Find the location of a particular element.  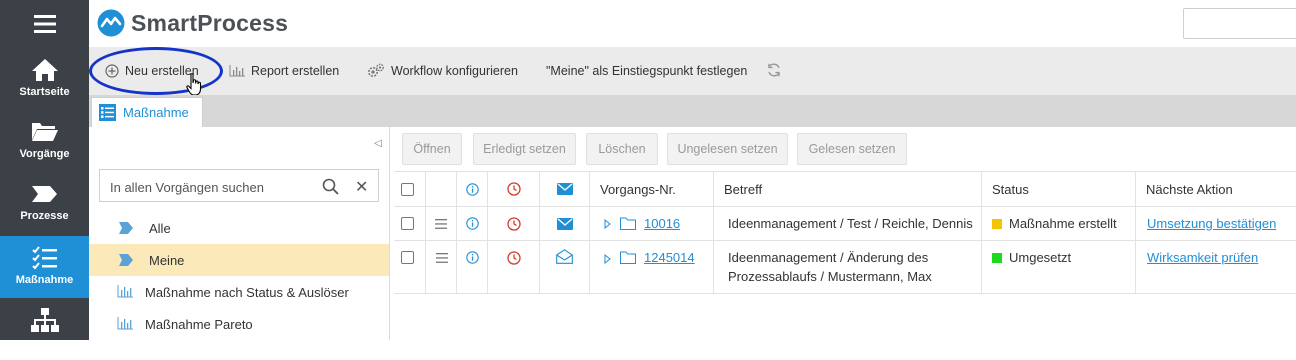

info-column-header is located at coordinates (471, 189).